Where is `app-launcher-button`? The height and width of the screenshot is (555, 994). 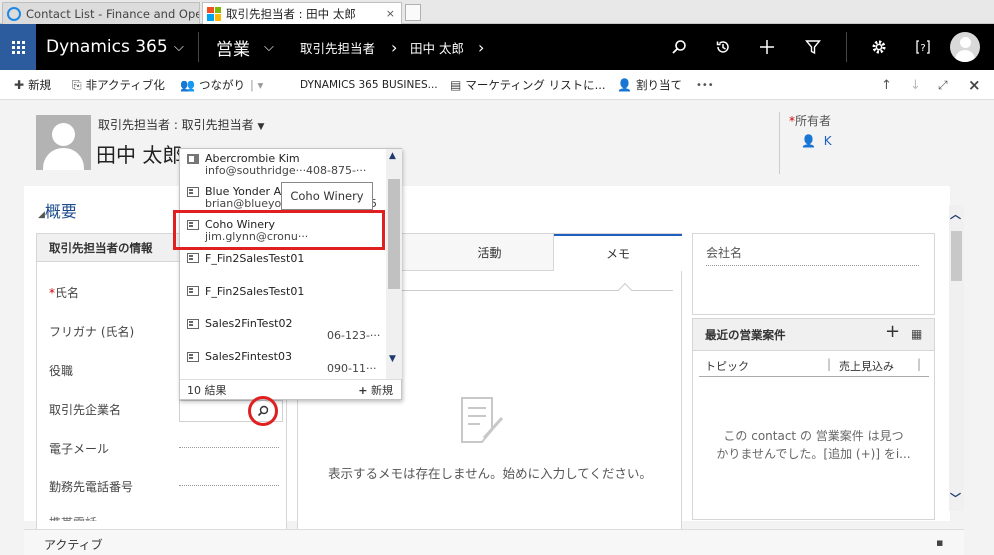
app-launcher-button is located at coordinates (18, 47).